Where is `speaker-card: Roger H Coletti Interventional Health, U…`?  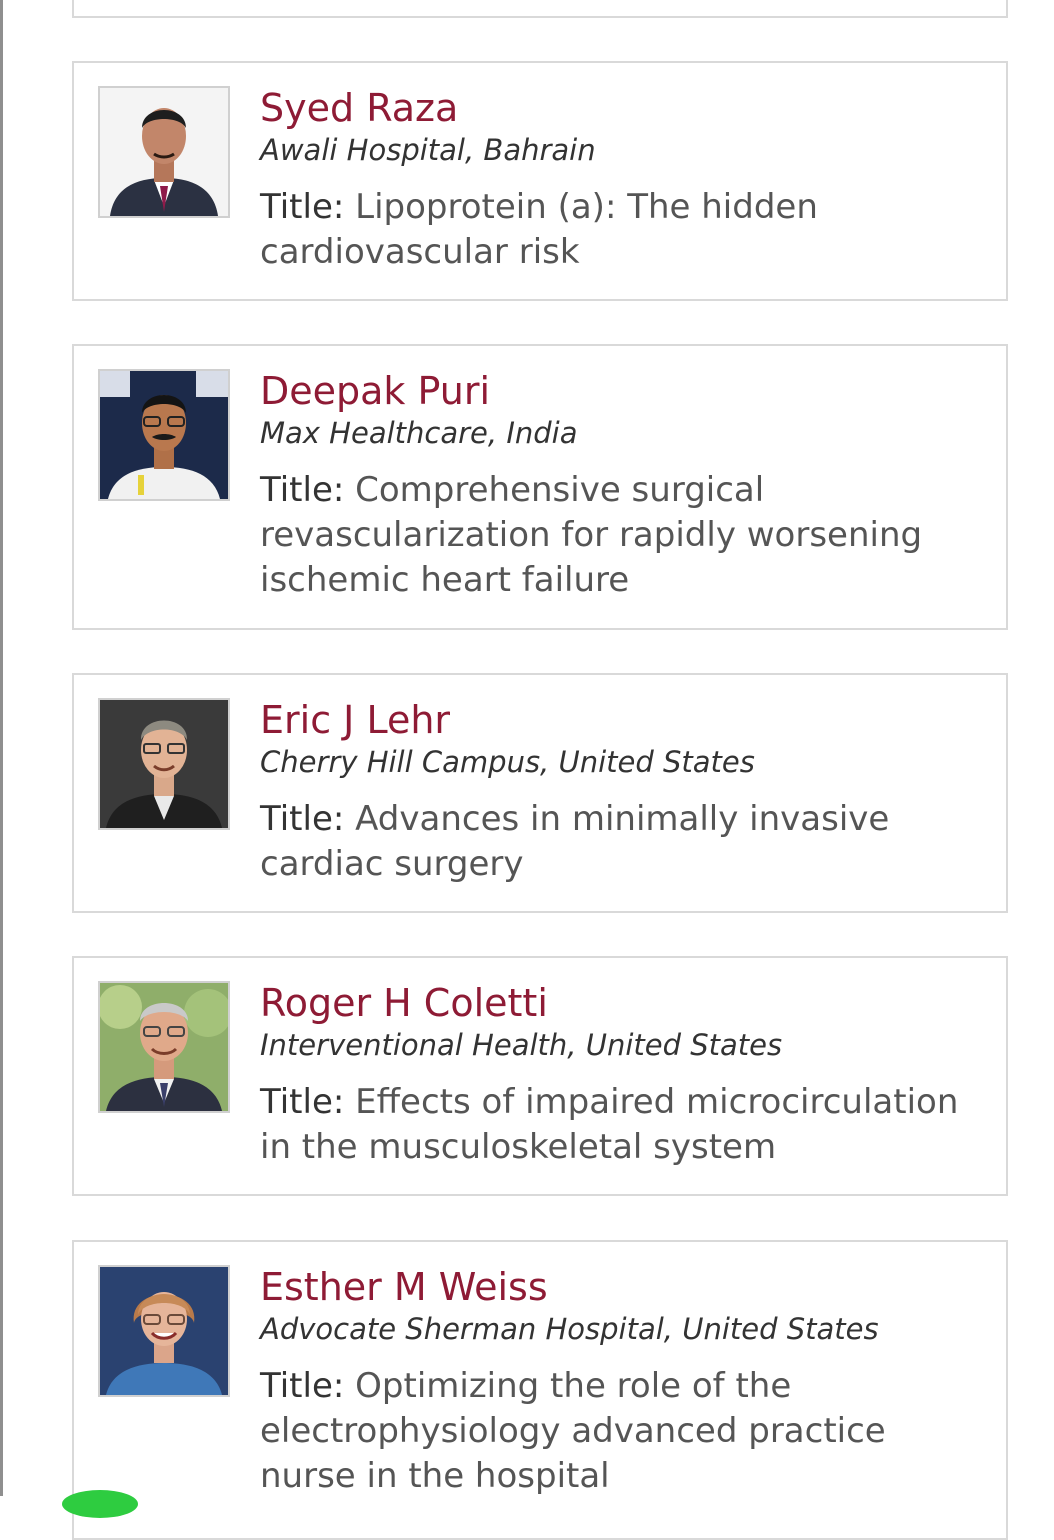 speaker-card: Roger H Coletti Interventional Health, U… is located at coordinates (540, 1076).